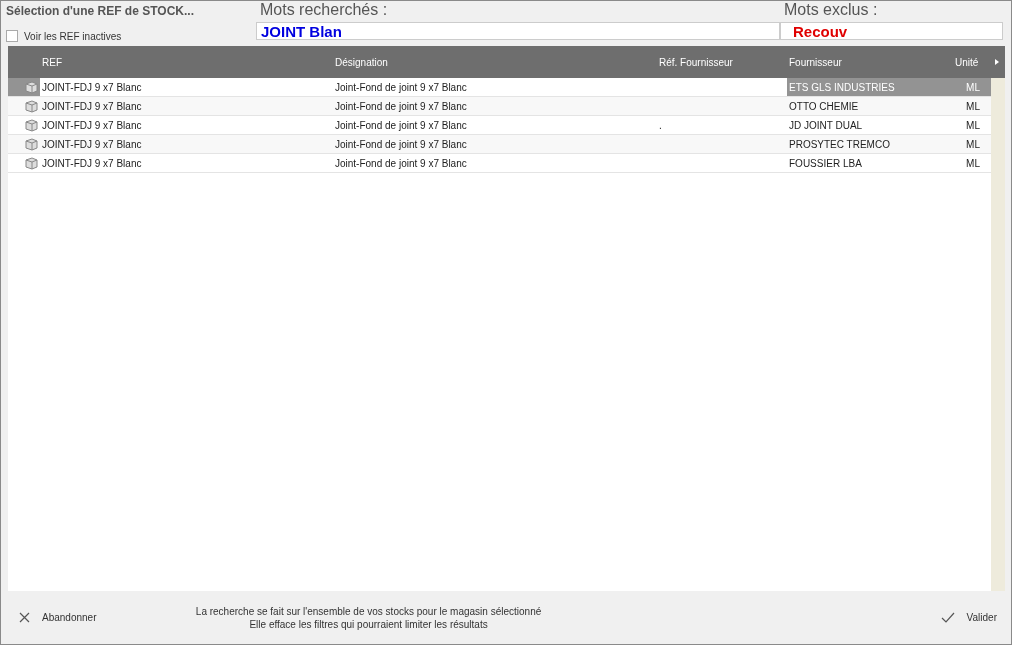 The height and width of the screenshot is (645, 1012). I want to click on search-field: JOINT Blan, so click(518, 31).